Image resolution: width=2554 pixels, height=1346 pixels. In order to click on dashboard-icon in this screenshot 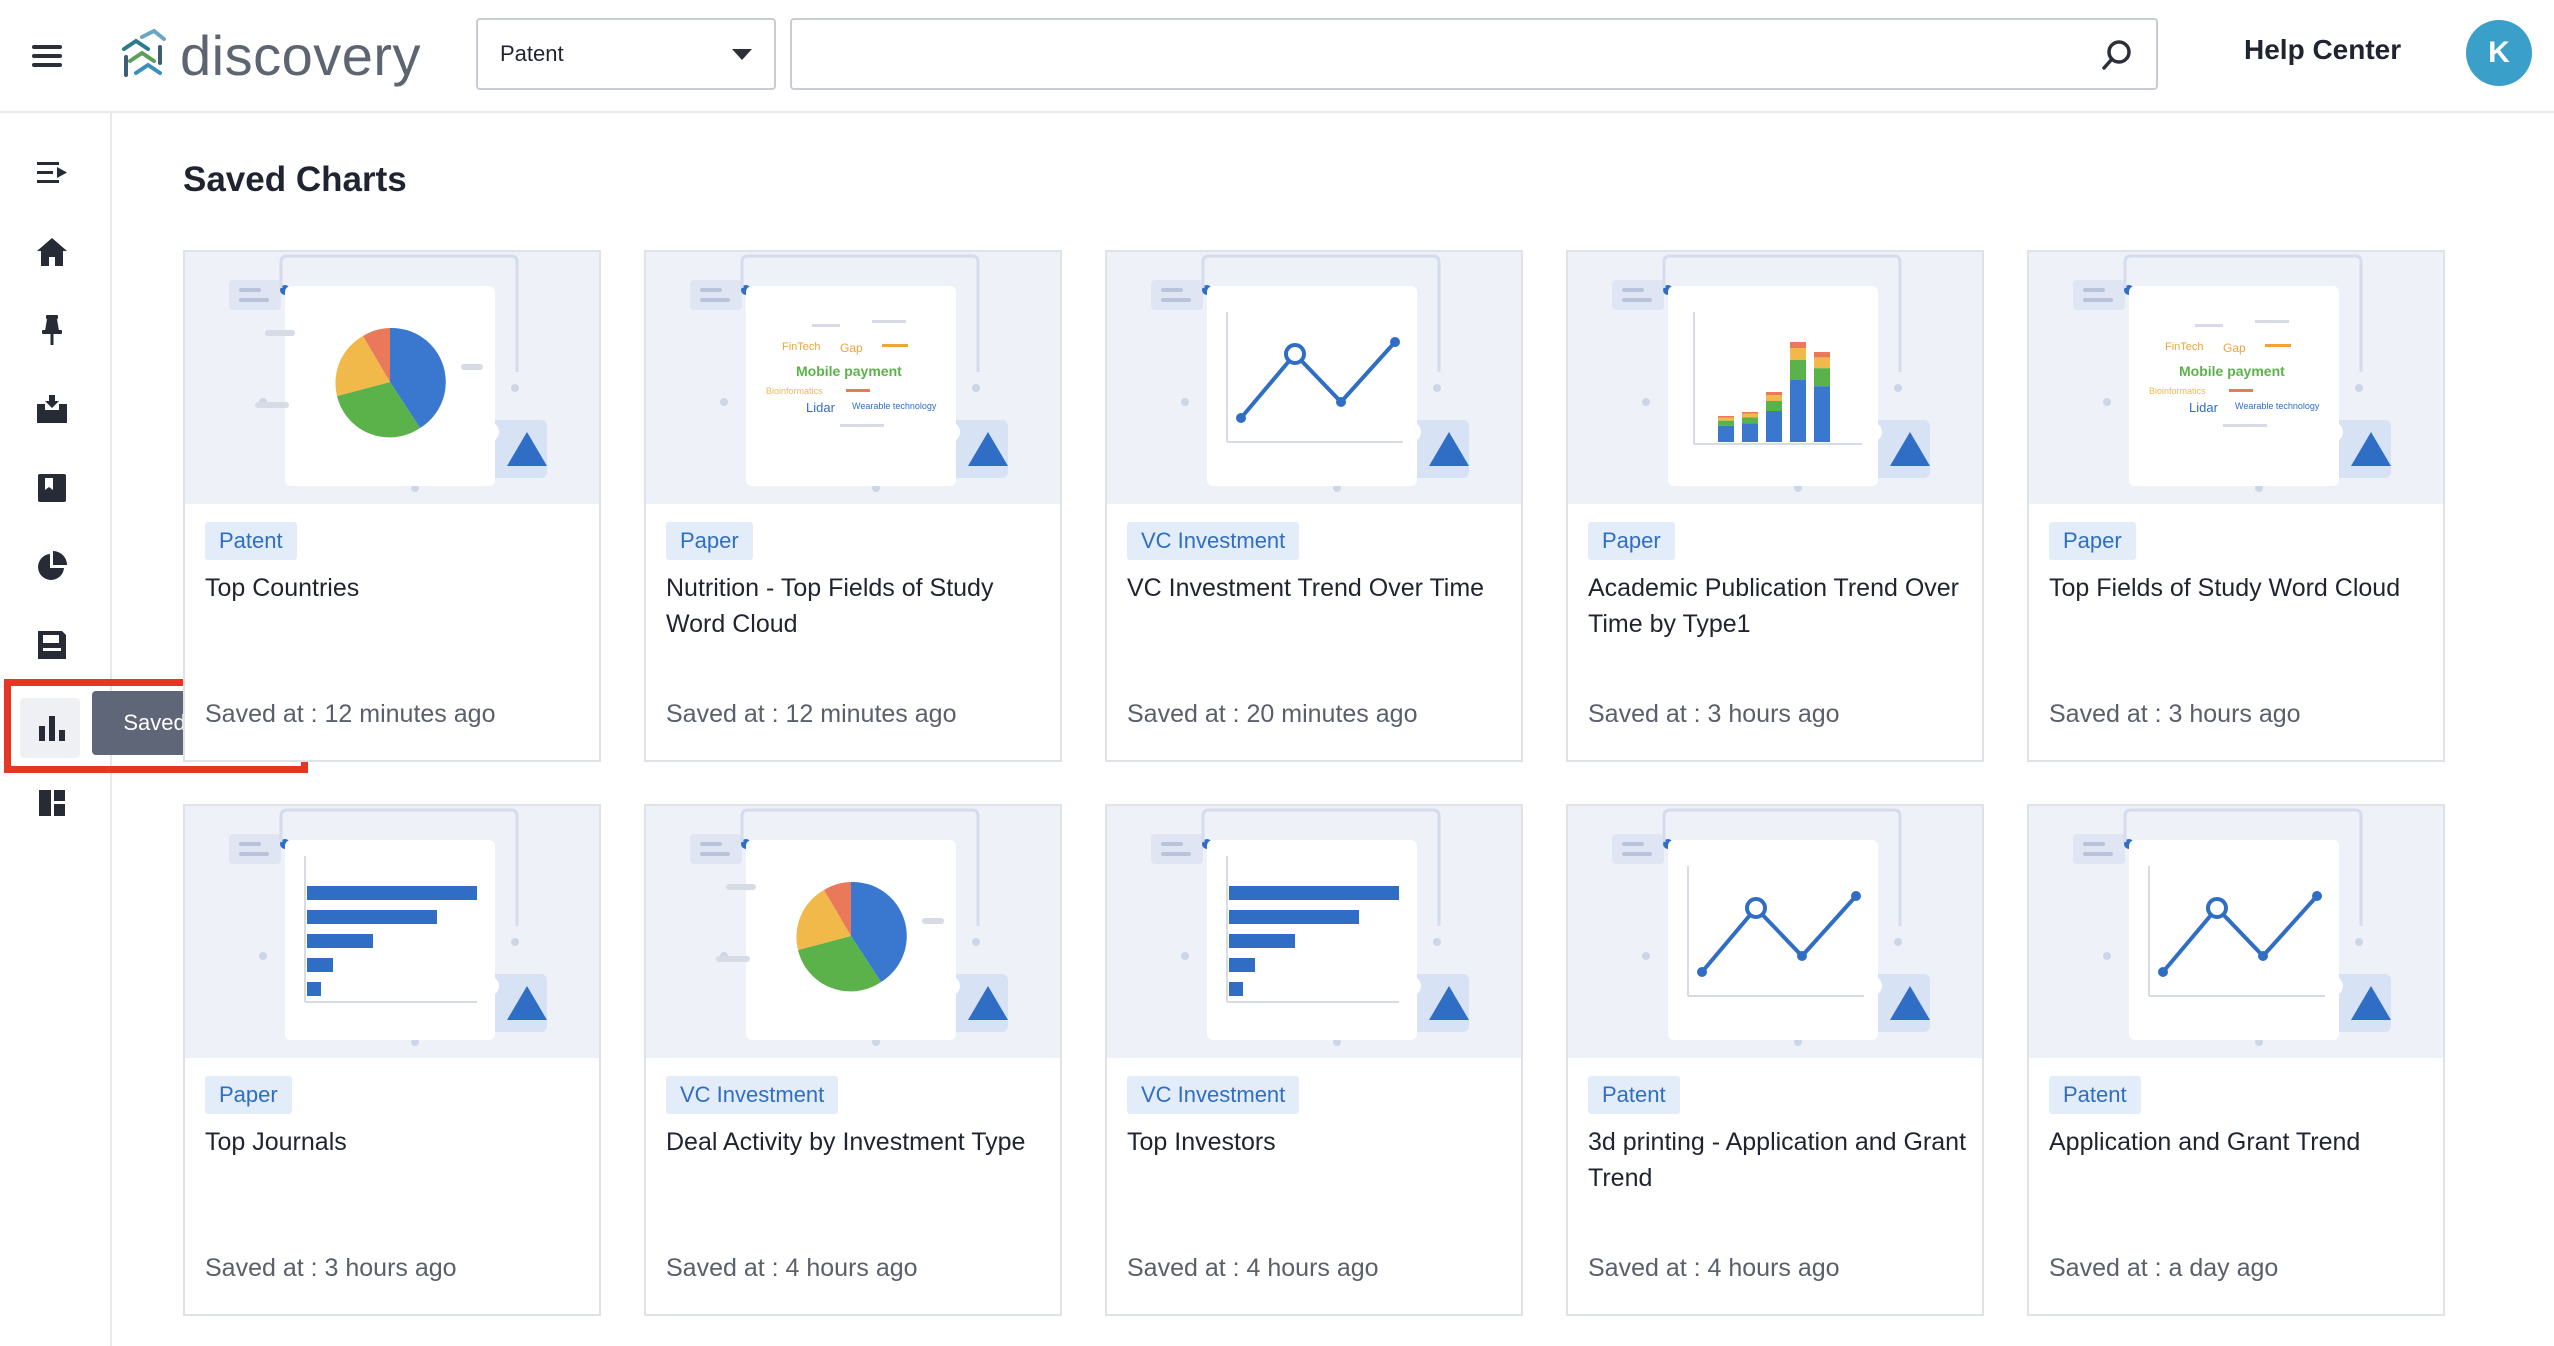, I will do `click(52, 803)`.